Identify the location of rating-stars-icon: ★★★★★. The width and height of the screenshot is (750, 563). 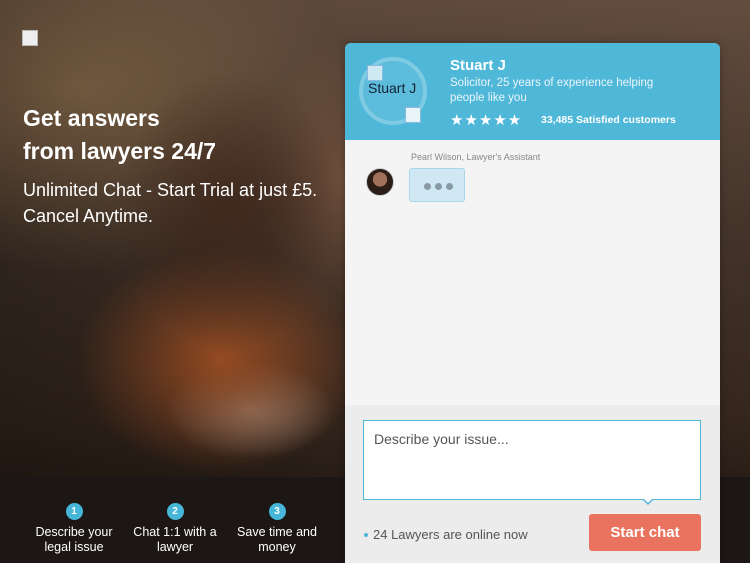
(486, 120).